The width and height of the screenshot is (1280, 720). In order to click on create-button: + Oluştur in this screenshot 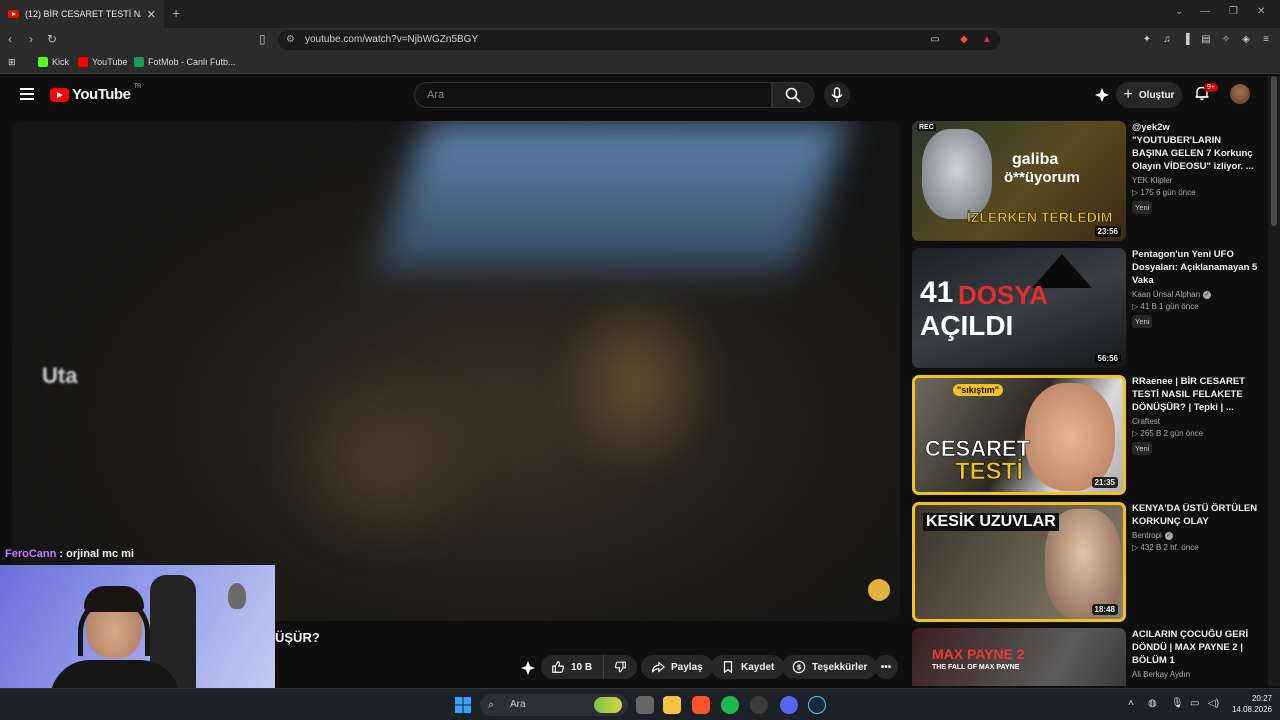, I will do `click(1149, 95)`.